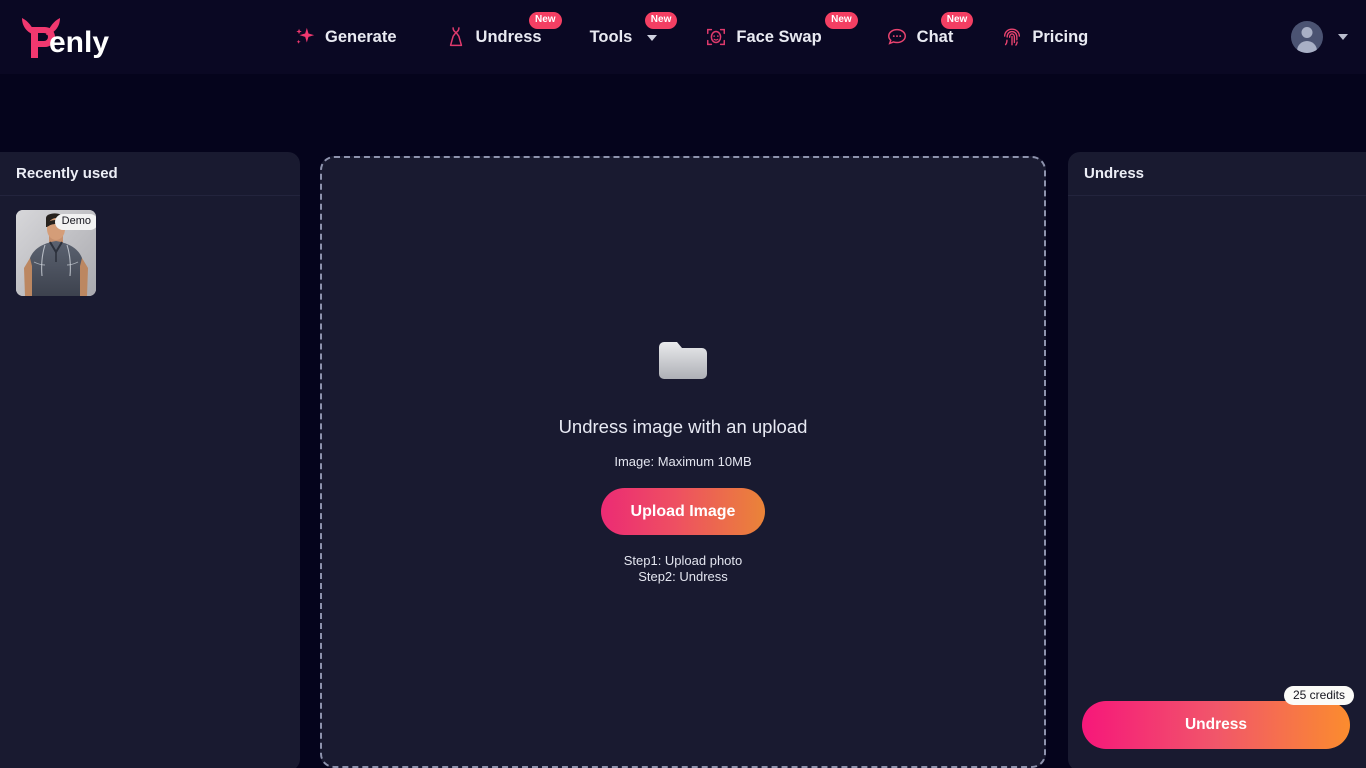 Image resolution: width=1366 pixels, height=768 pixels. Describe the element at coordinates (79, 42) in the screenshot. I see `svg-text: enly` at that location.